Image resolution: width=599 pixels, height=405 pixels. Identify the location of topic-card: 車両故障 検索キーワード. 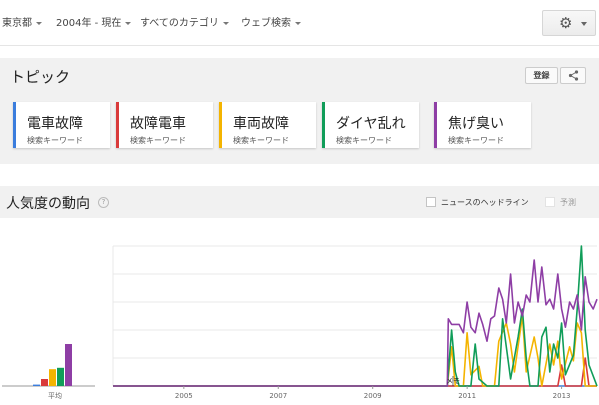
(267, 125).